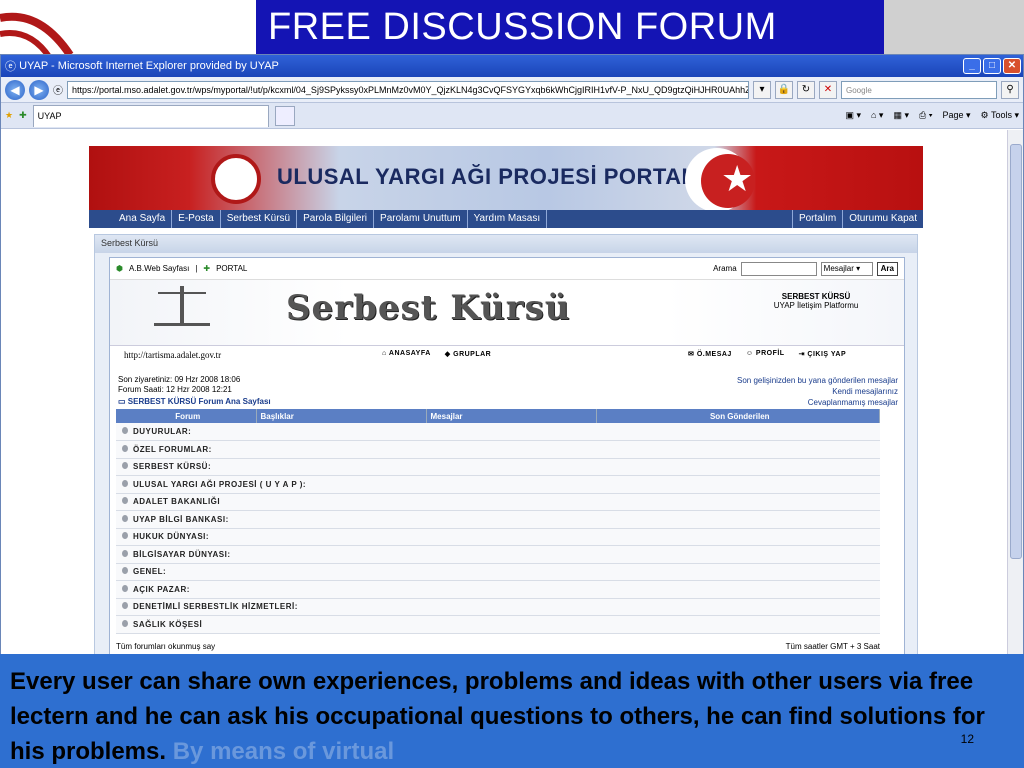  I want to click on nav-yardim-masasi: Yardım Masası, so click(508, 219).